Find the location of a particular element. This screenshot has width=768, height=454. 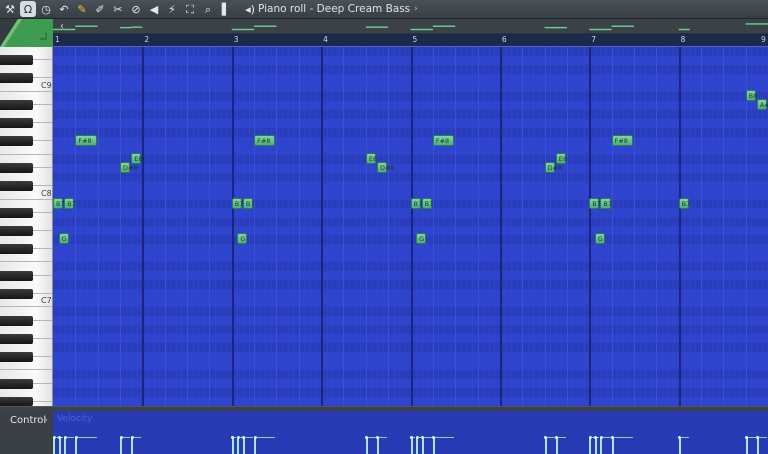

volume-tool-icon: ◀ is located at coordinates (154, 9).